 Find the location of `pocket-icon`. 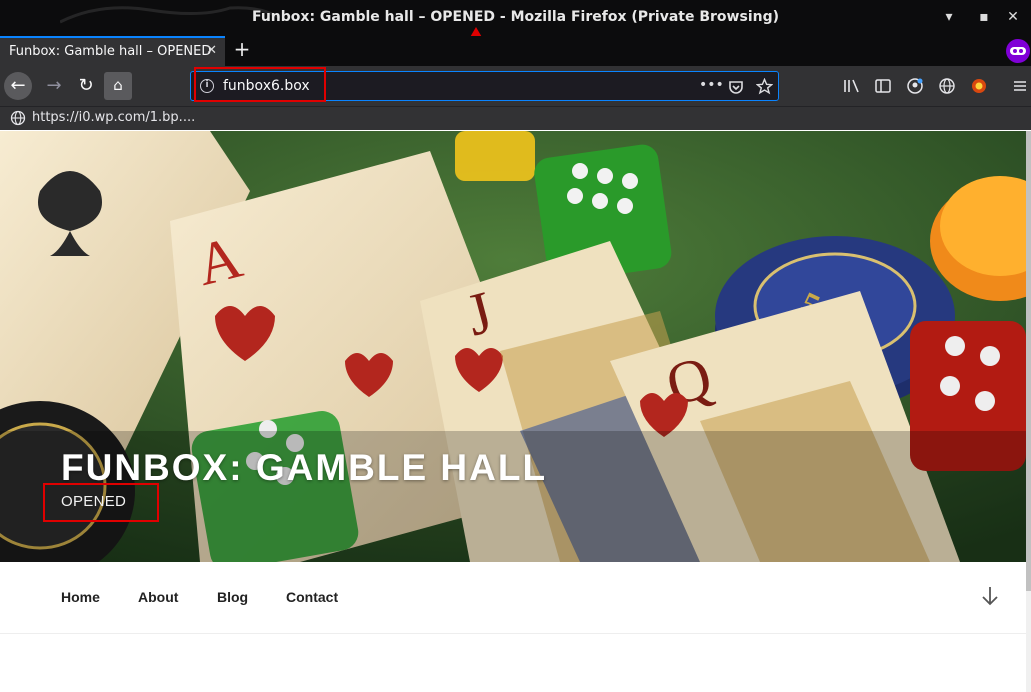

pocket-icon is located at coordinates (736, 87).